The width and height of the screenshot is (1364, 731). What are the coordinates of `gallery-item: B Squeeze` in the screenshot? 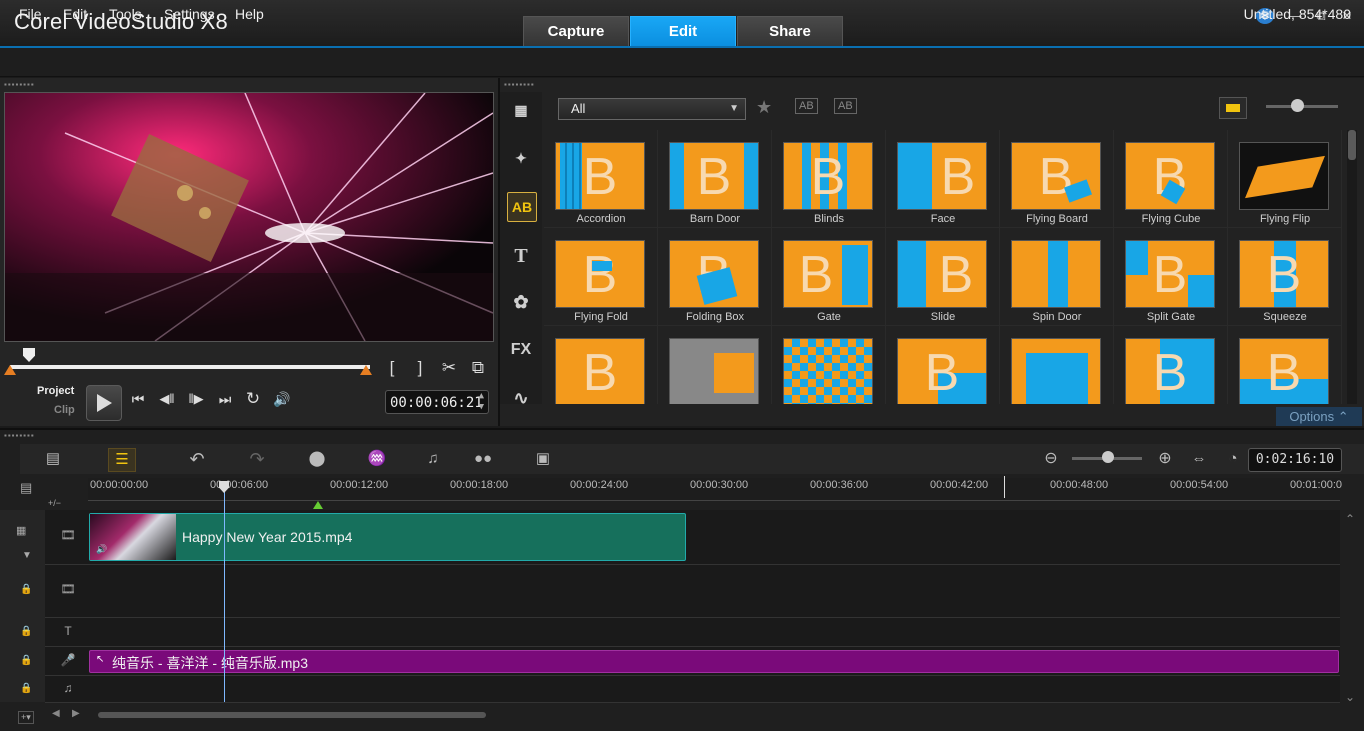 It's located at (1285, 277).